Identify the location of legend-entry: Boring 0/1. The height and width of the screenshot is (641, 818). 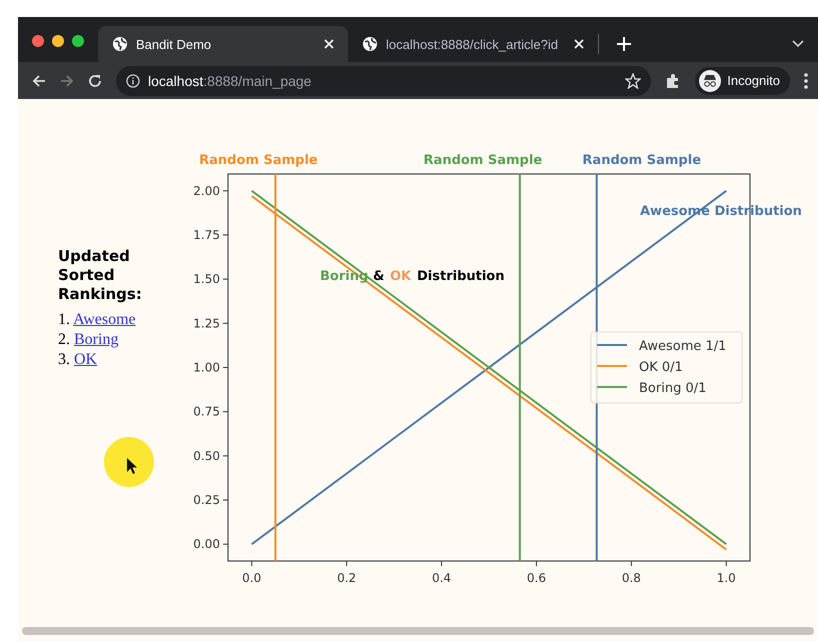
(651, 388).